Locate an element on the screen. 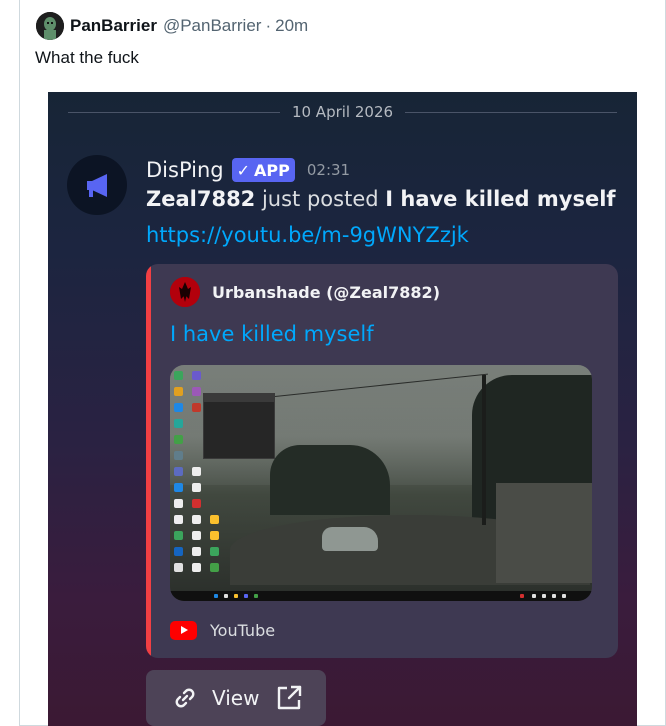  author-handle: @PanBarrier is located at coordinates (212, 26).